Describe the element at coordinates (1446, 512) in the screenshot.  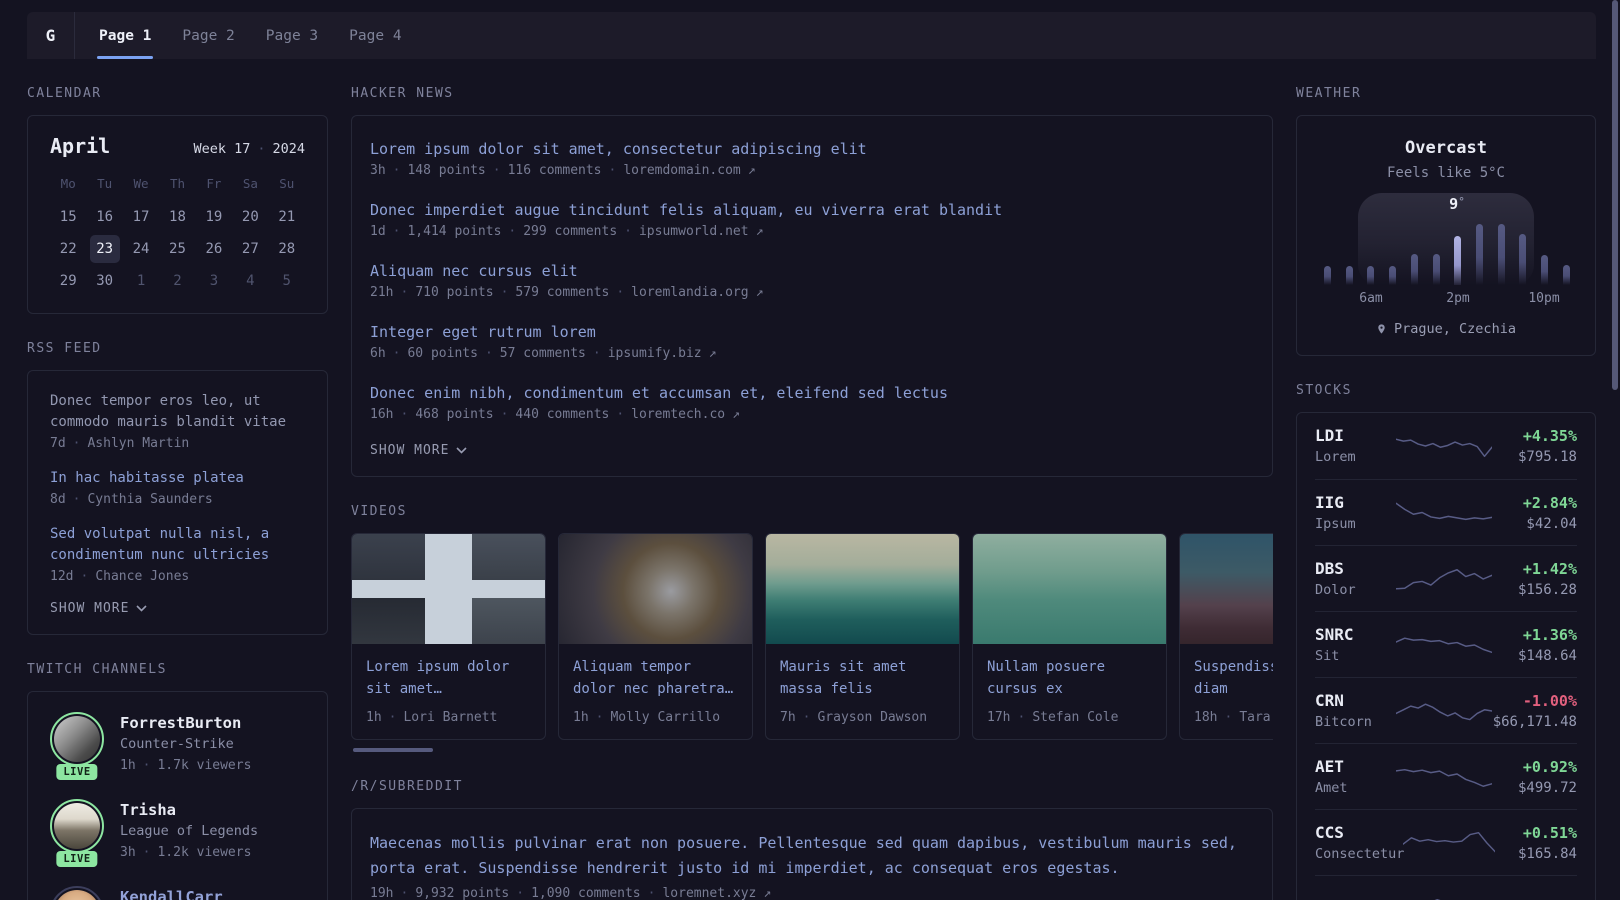
I see `stock-row: IIG Ipsum +2.84% $42.04` at that location.